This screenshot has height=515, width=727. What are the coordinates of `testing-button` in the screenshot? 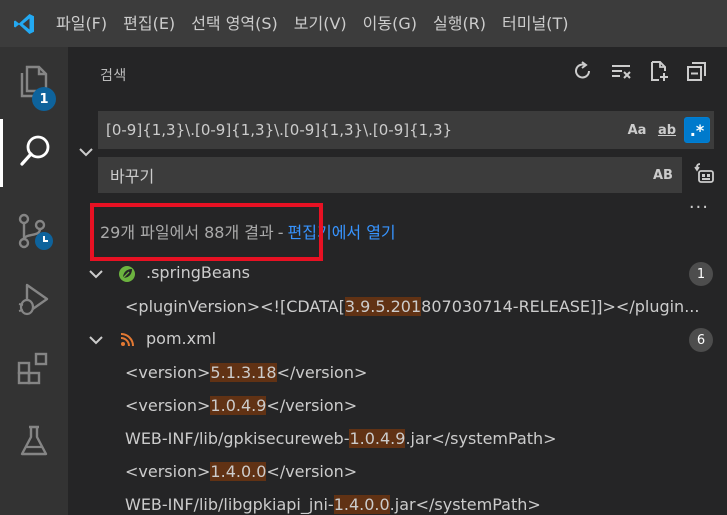 It's located at (34, 443).